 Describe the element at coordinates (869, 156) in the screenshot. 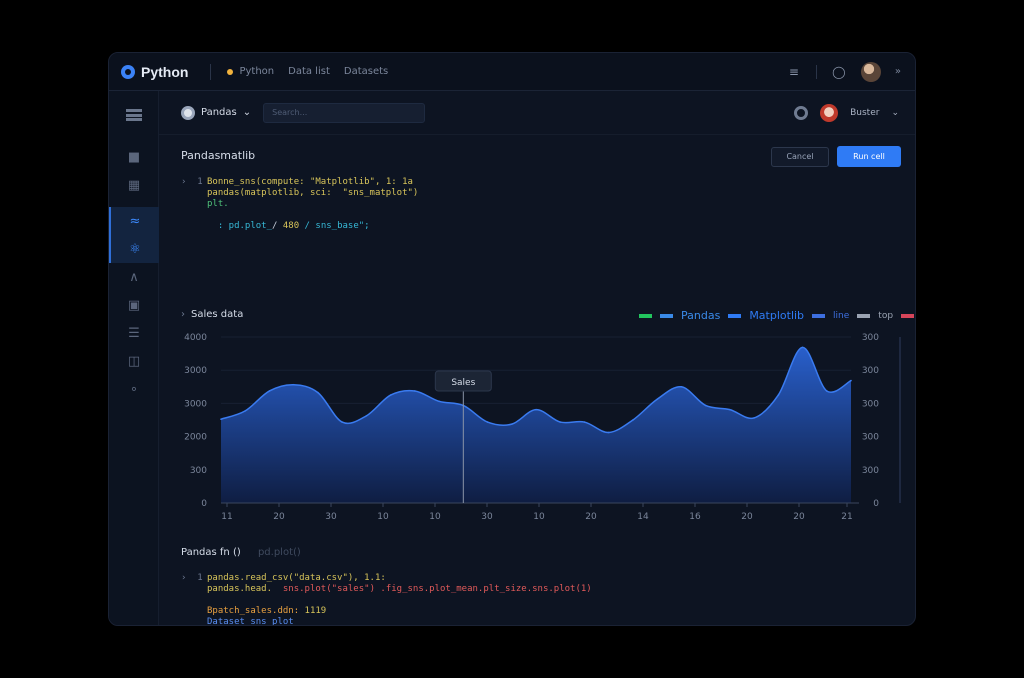

I see `run-button: Run cell` at that location.